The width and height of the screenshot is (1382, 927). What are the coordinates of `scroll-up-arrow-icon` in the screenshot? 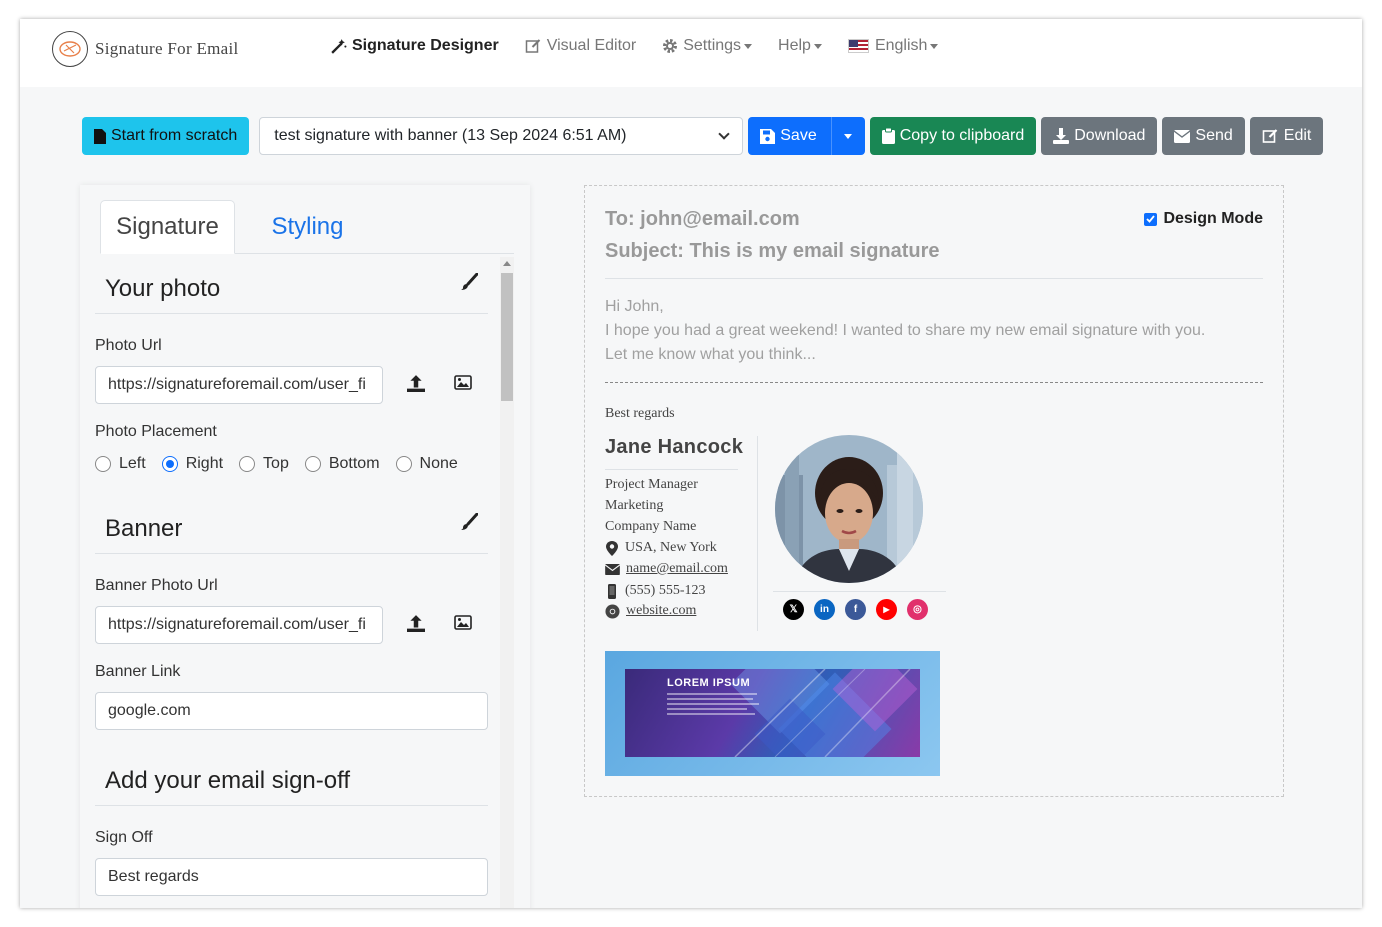 It's located at (507, 263).